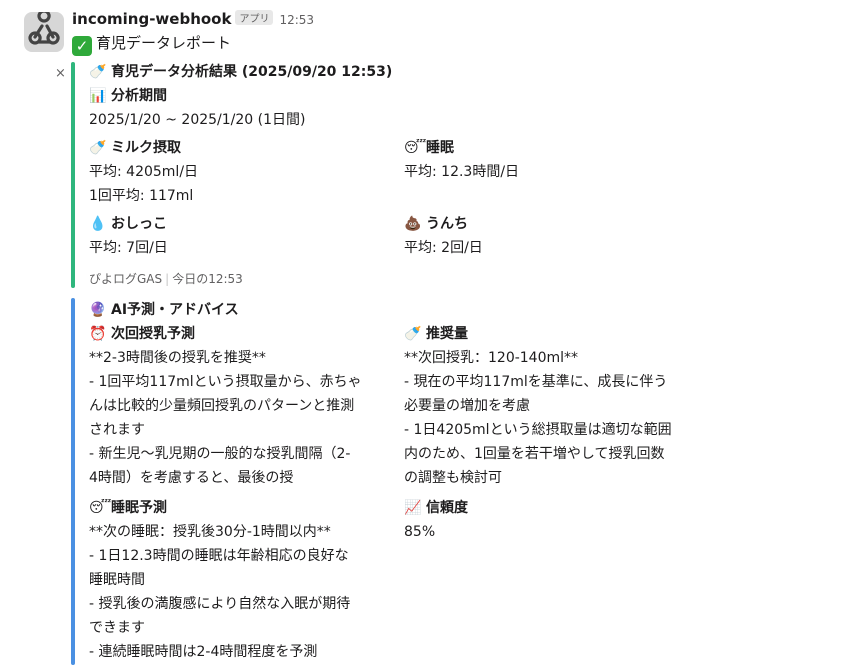 The height and width of the screenshot is (665, 864). I want to click on recommend-line: 内のため、1回量を若干増やして授乳回数, so click(534, 454).